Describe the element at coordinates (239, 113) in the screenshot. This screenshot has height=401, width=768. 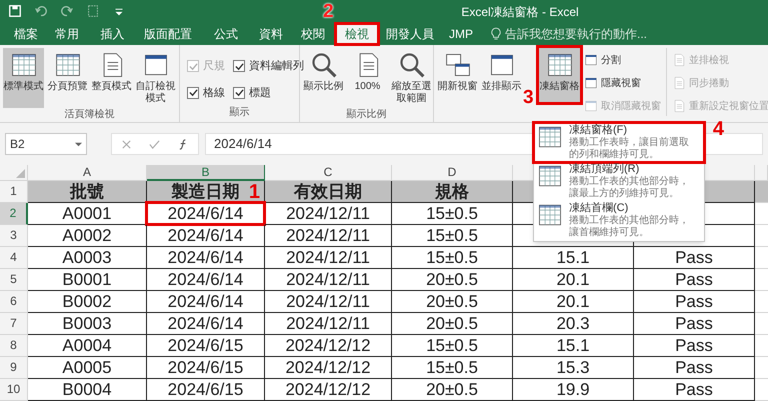
I see `group-label: 顯示` at that location.